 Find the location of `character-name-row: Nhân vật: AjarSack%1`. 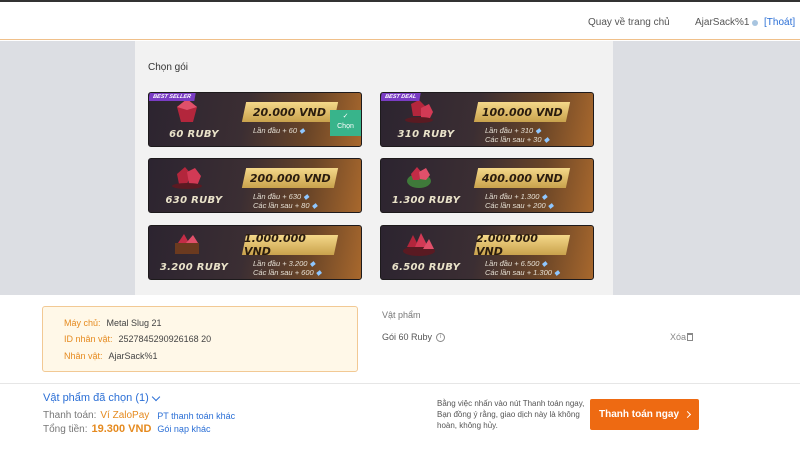

character-name-row: Nhân vật: AjarSack%1 is located at coordinates (111, 356).